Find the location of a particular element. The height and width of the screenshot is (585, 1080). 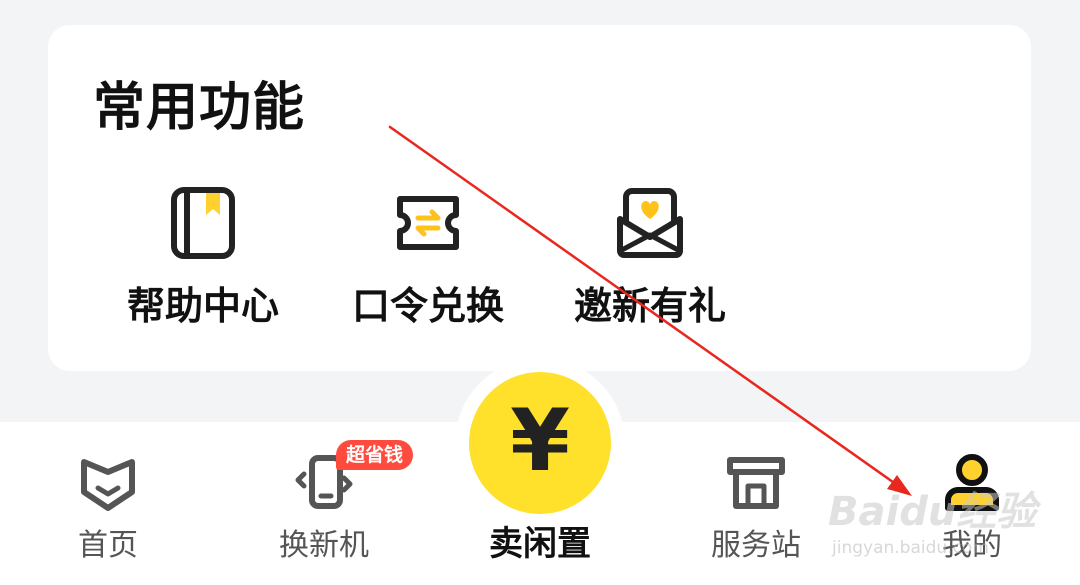

tab-sell-label: 卖闲置 is located at coordinates (540, 544).